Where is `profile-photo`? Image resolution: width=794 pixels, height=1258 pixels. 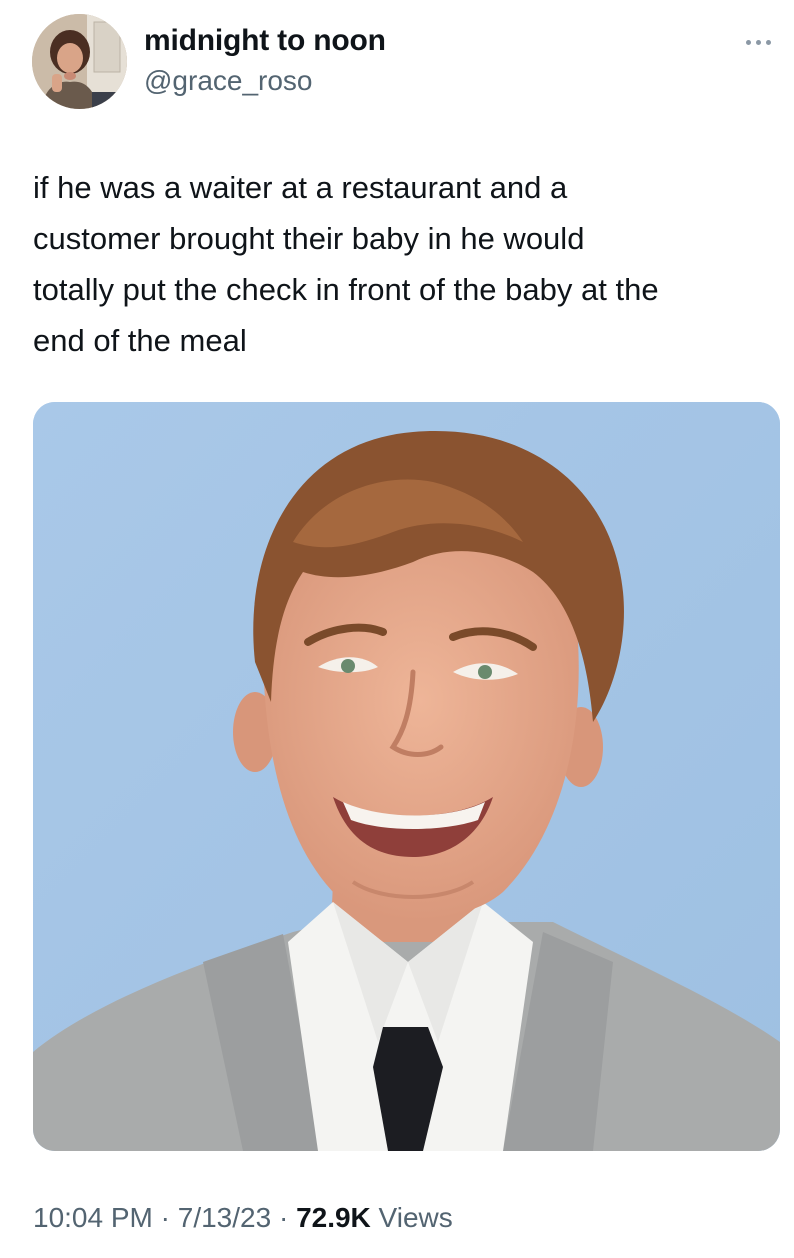
profile-photo is located at coordinates (79, 61).